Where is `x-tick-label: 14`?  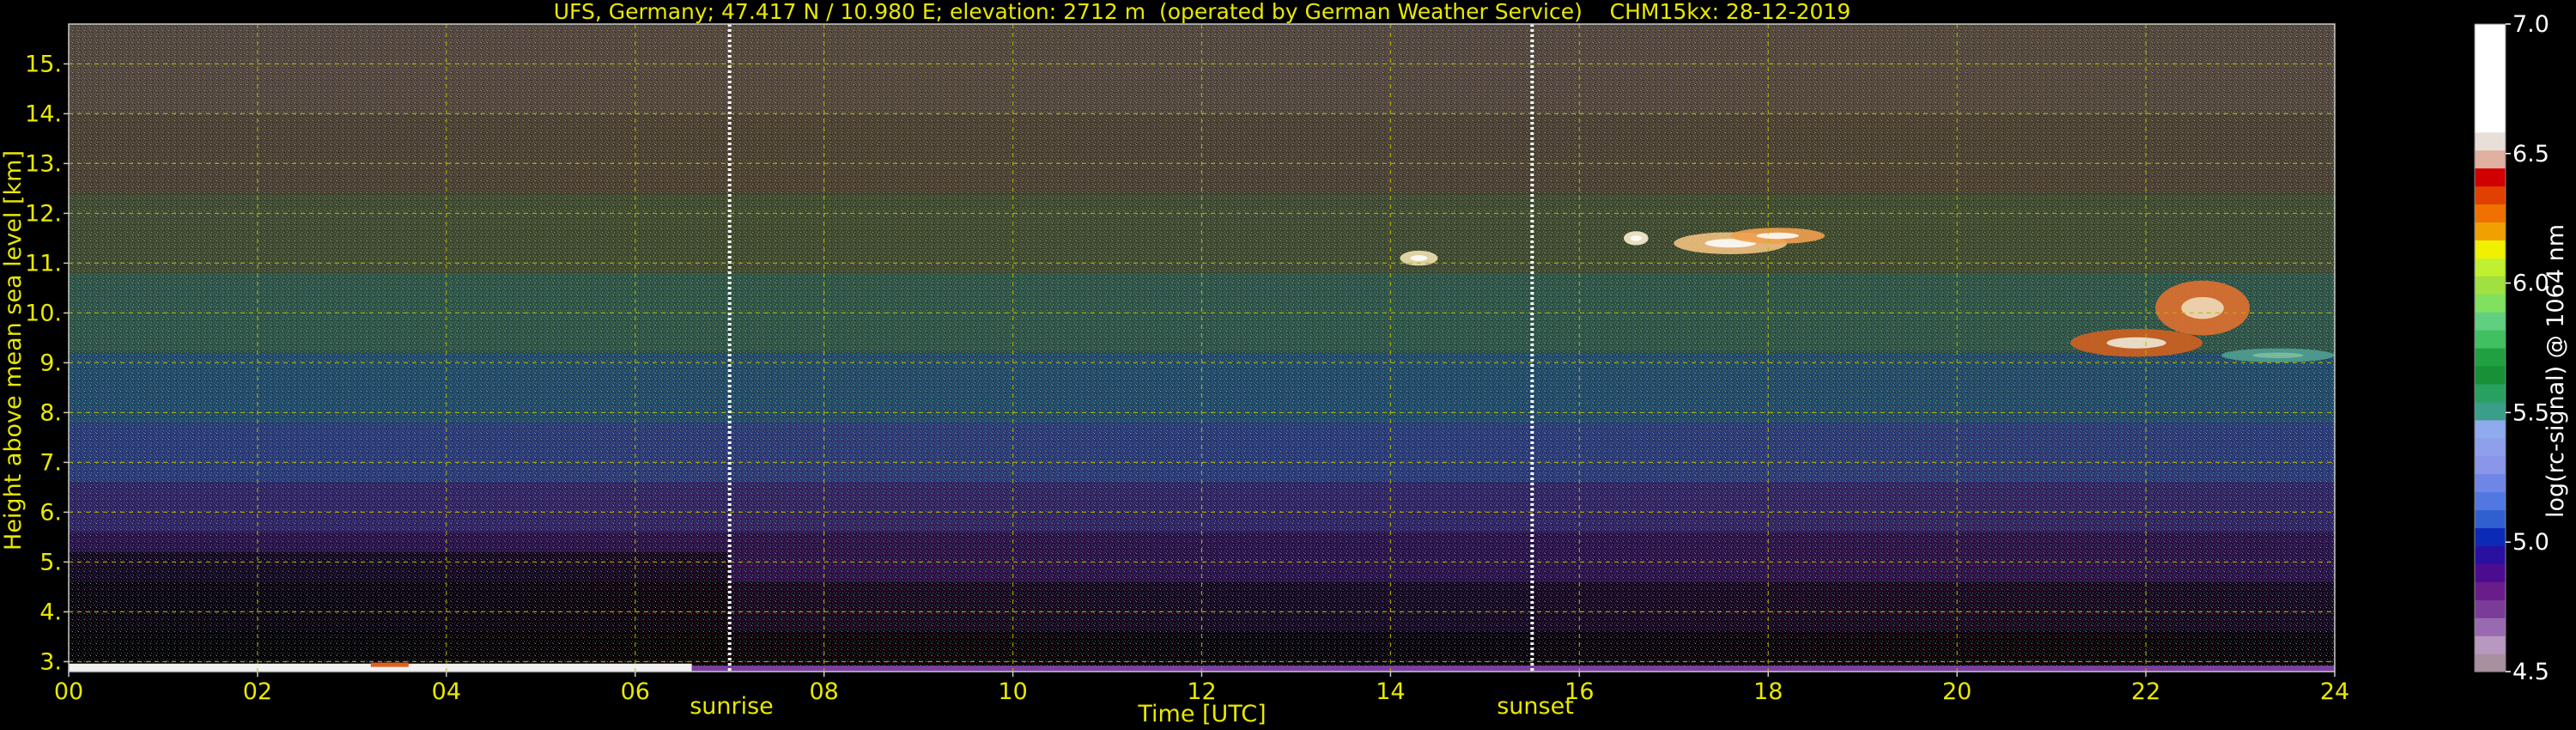 x-tick-label: 14 is located at coordinates (1390, 691).